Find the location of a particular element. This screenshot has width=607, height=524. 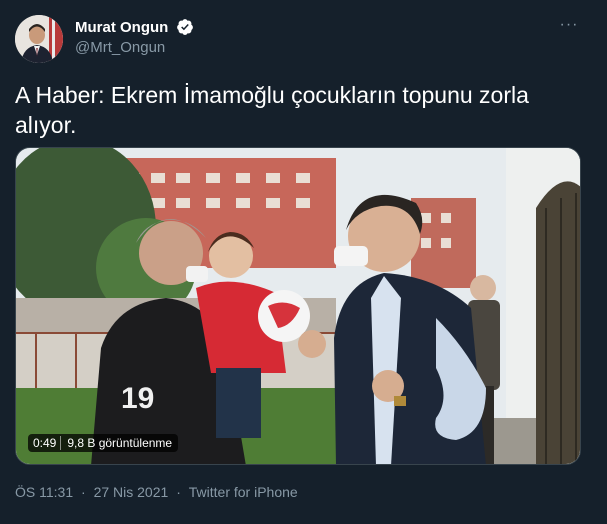

author-avatar is located at coordinates (39, 39).